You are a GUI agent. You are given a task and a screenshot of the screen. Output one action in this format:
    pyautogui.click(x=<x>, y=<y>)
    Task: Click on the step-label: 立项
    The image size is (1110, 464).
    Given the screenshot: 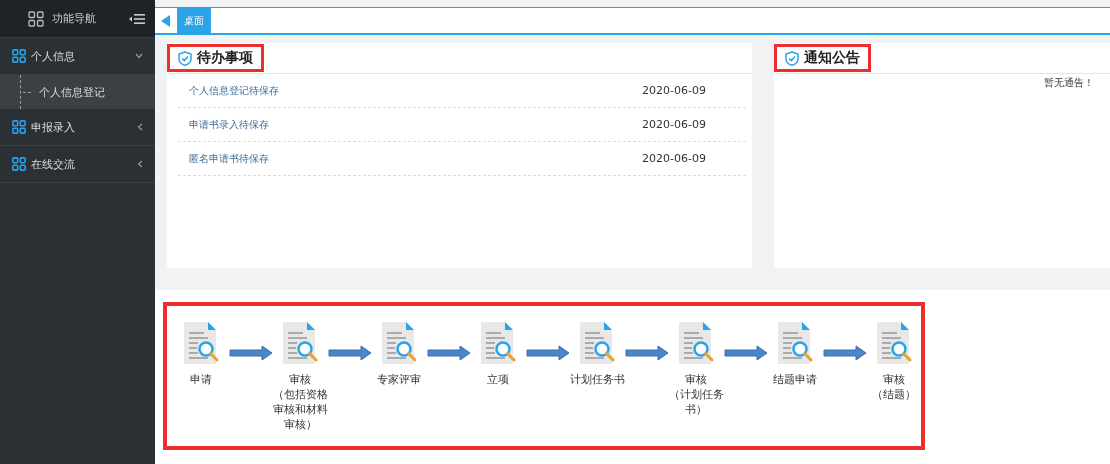 What is the action you would take?
    pyautogui.click(x=498, y=379)
    